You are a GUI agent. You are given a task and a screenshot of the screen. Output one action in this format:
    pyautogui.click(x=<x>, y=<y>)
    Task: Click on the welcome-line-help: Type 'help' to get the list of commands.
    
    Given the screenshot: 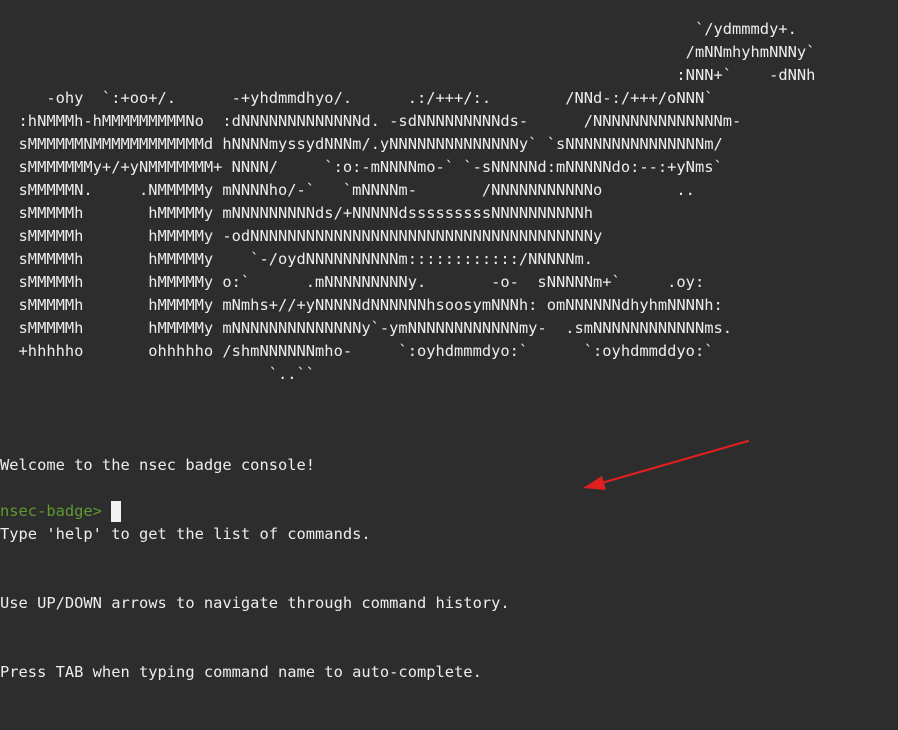 What is the action you would take?
    pyautogui.click(x=185, y=534)
    